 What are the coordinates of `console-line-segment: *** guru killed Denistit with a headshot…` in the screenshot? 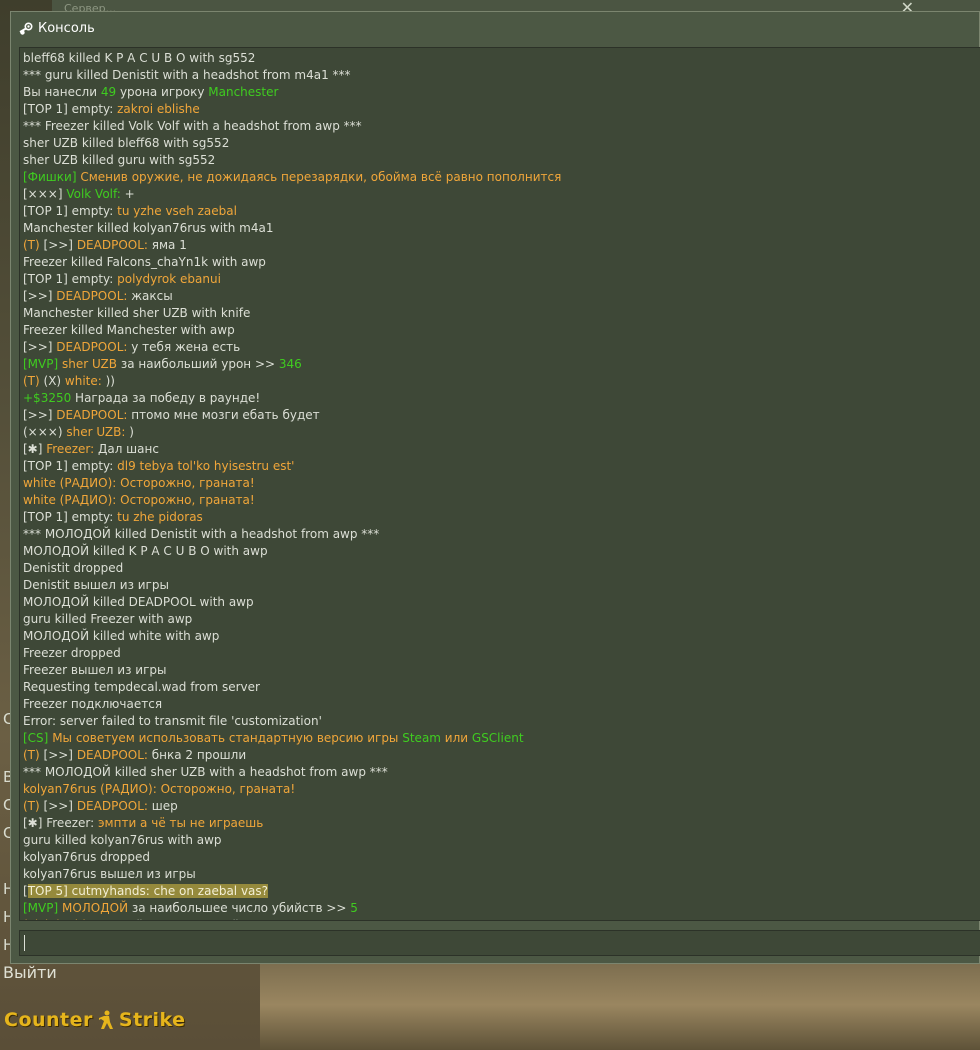 It's located at (187, 75).